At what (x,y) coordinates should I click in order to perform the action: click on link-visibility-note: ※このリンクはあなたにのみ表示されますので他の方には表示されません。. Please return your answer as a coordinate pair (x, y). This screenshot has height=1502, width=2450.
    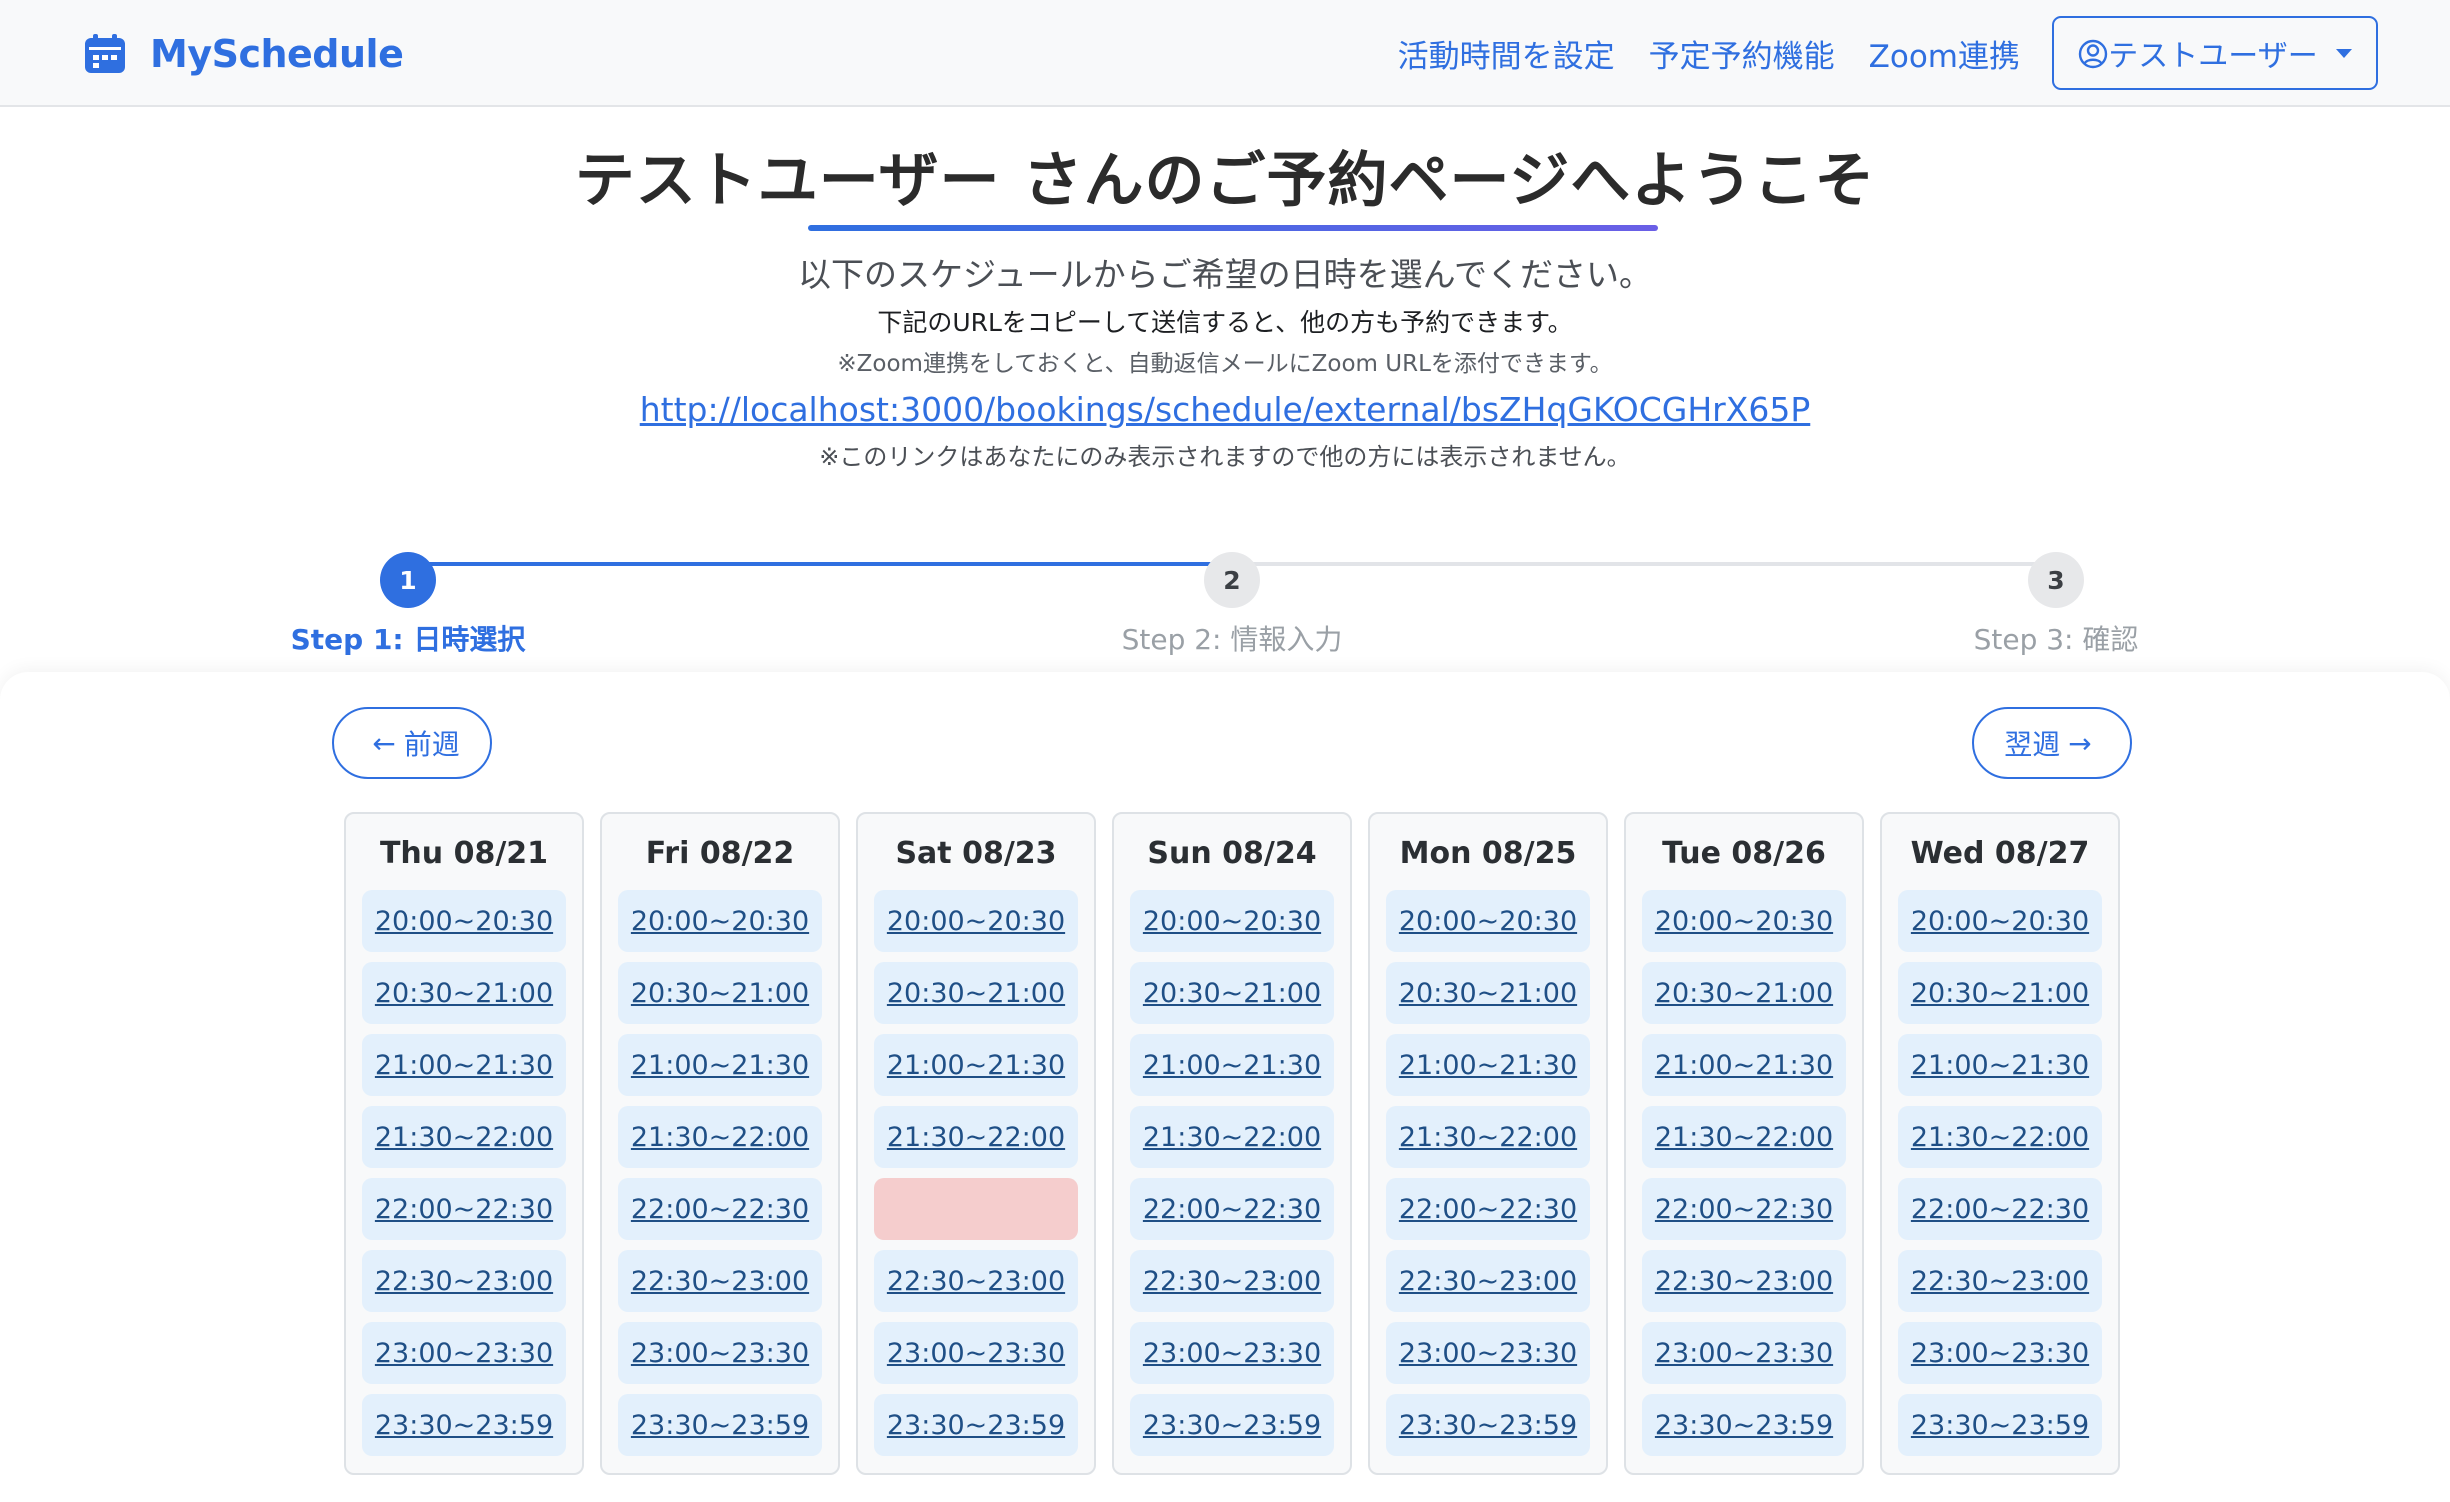
    Looking at the image, I should click on (1225, 457).